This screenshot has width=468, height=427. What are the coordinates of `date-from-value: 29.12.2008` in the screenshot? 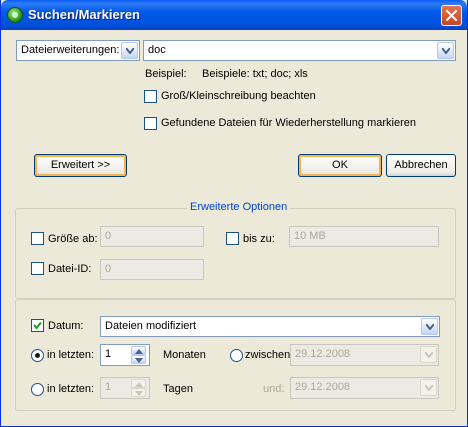 It's located at (323, 354).